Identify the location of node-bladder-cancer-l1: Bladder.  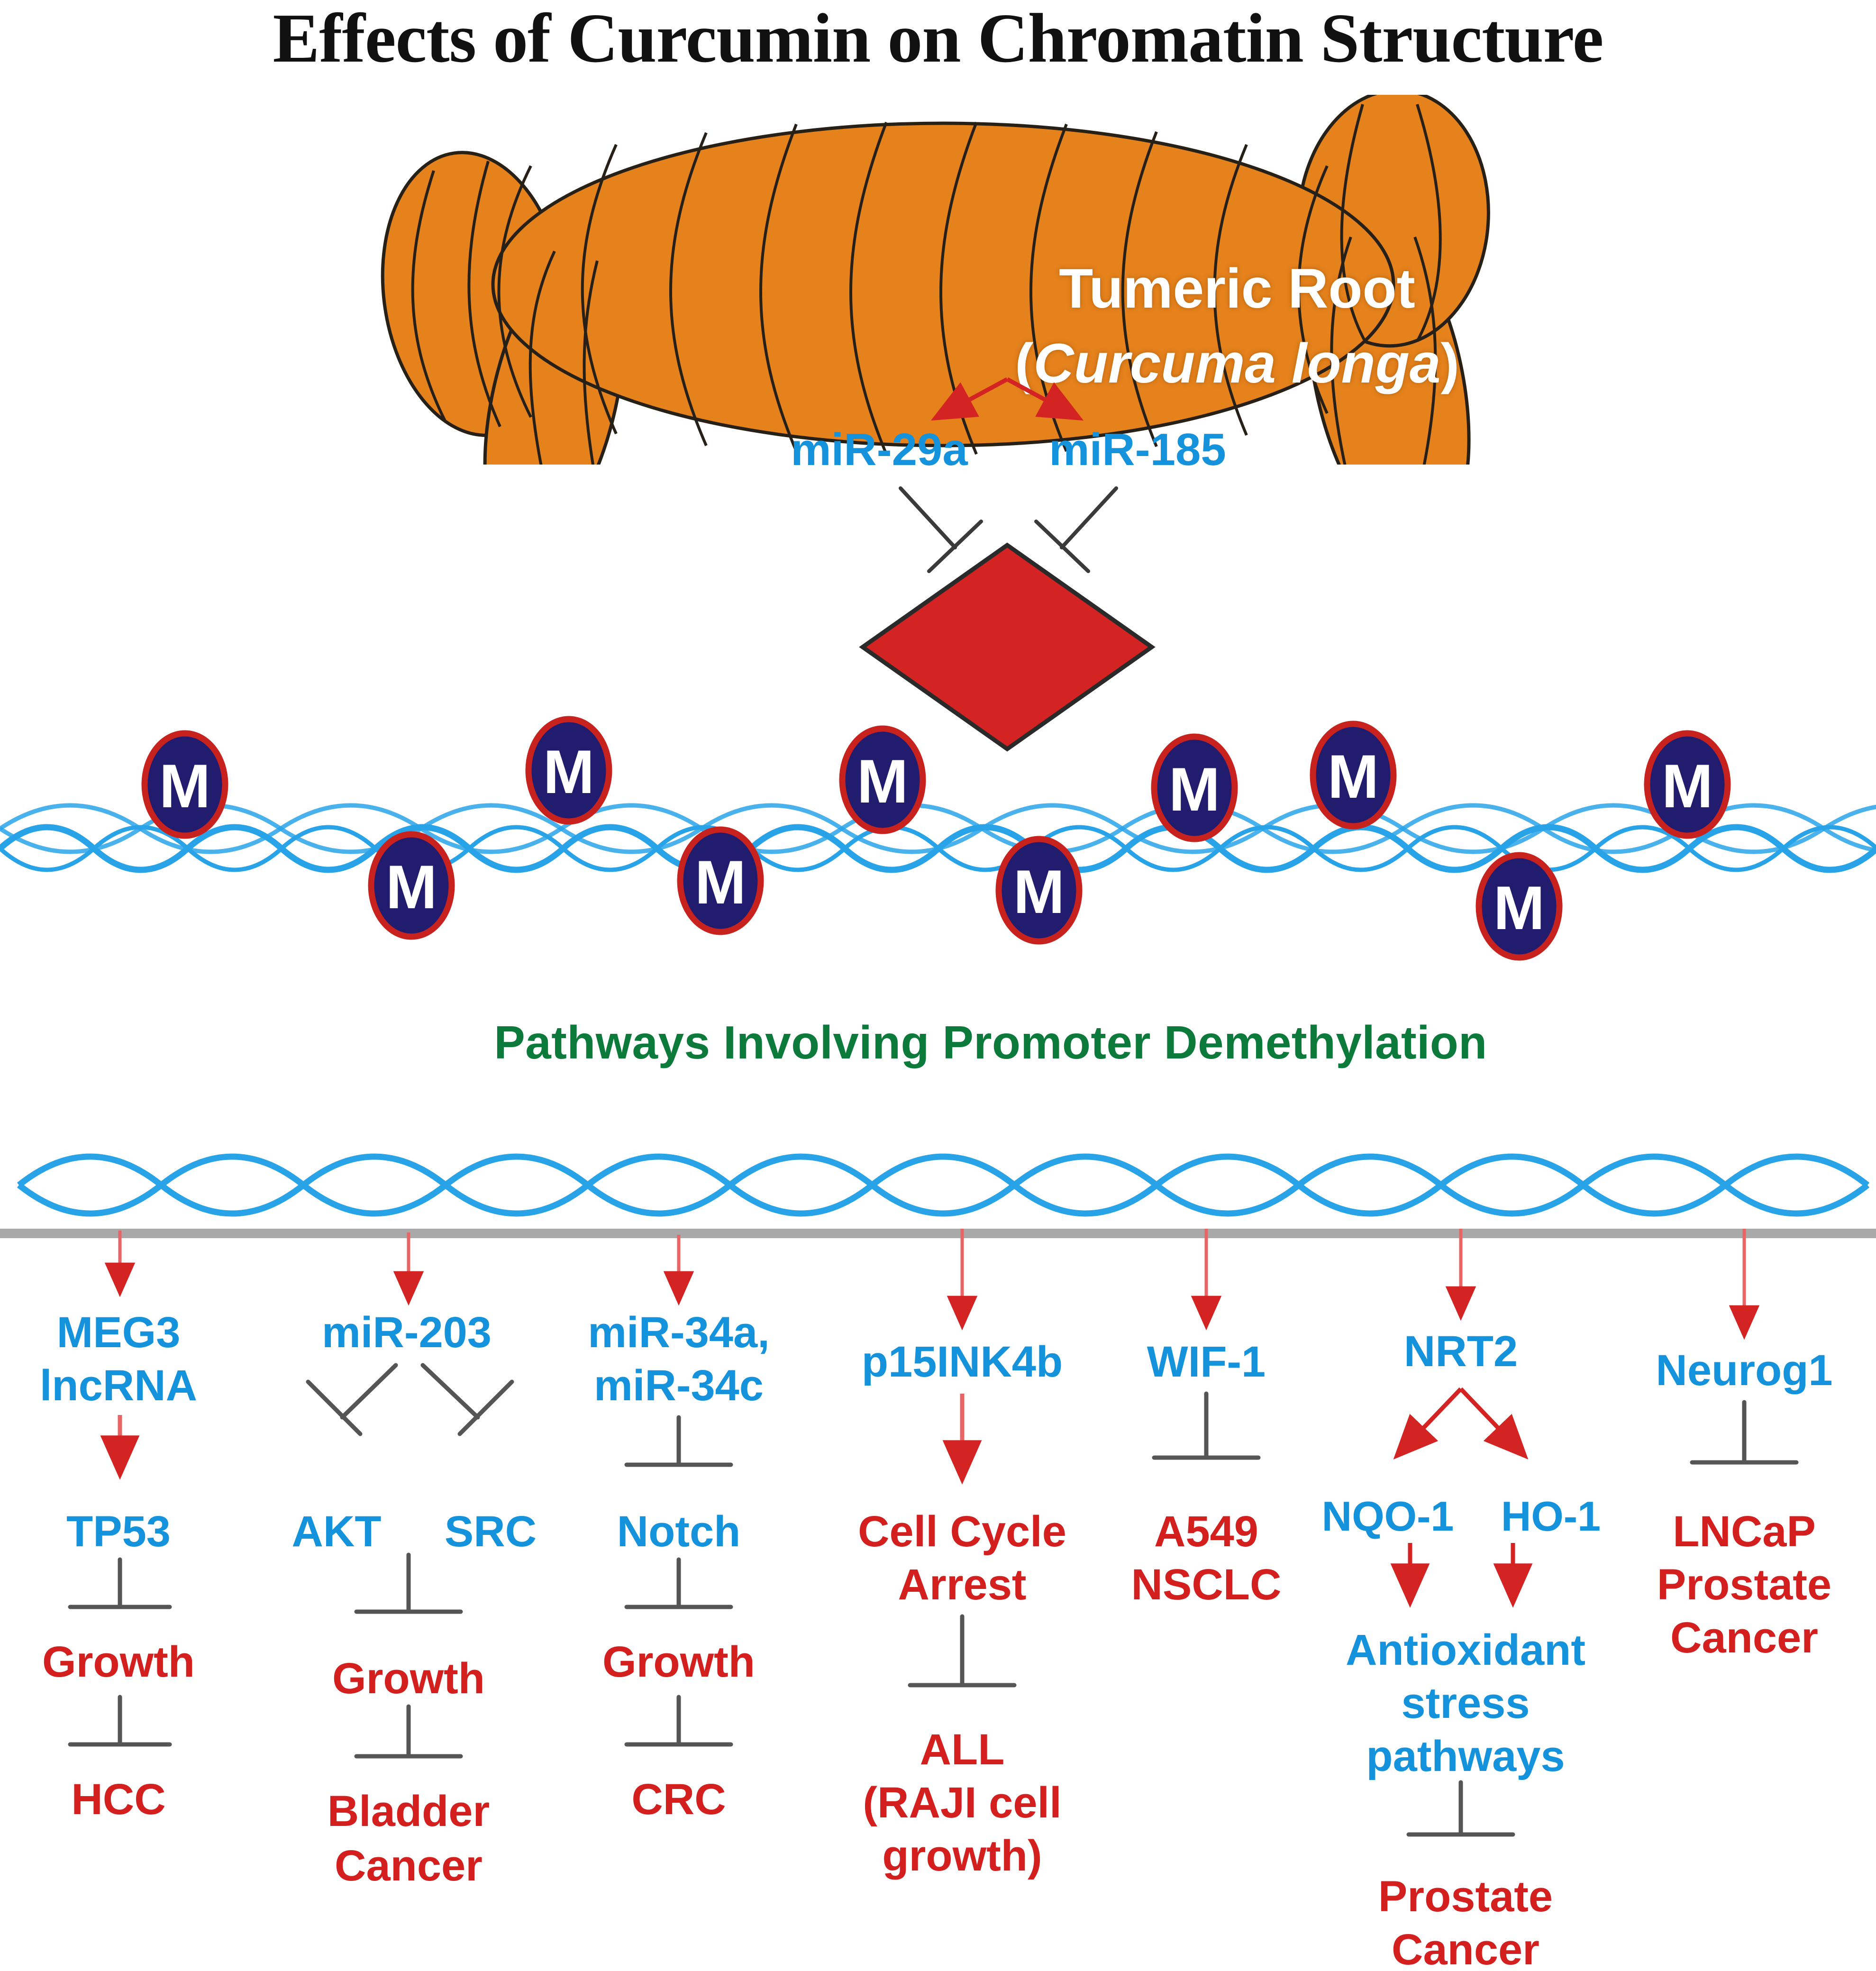
(409, 1811).